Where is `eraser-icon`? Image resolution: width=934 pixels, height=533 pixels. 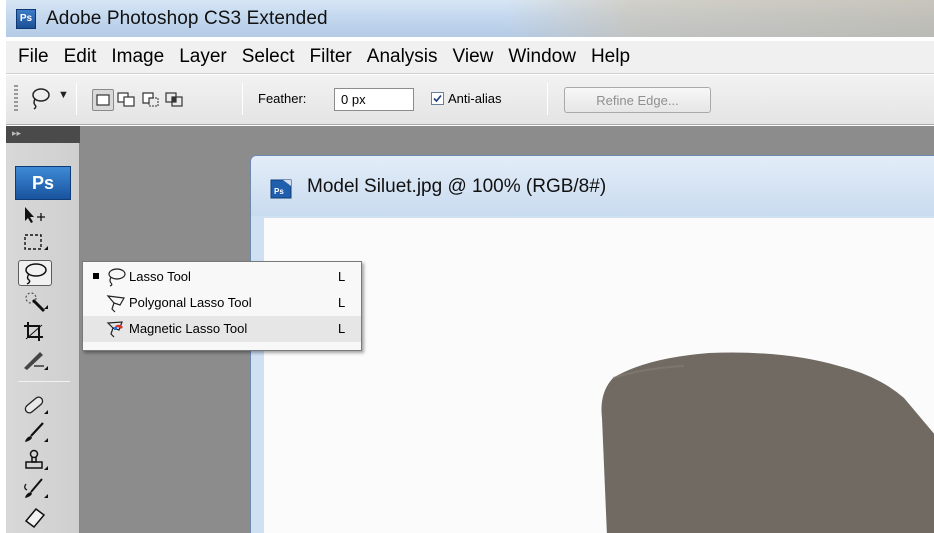
eraser-icon is located at coordinates (35, 518).